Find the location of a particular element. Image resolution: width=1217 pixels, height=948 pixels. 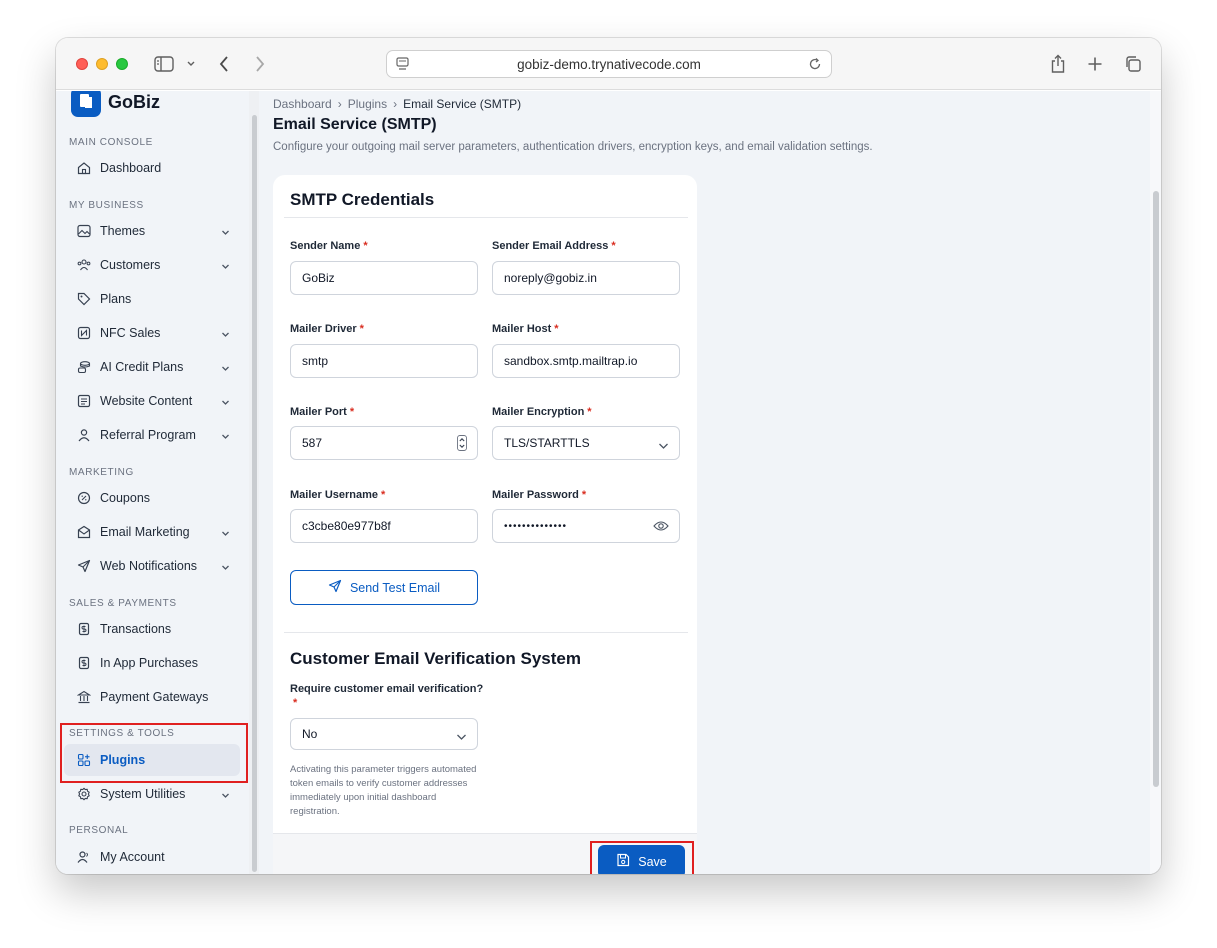

sidebar-item-coupons: Coupons is located at coordinates (152, 498).